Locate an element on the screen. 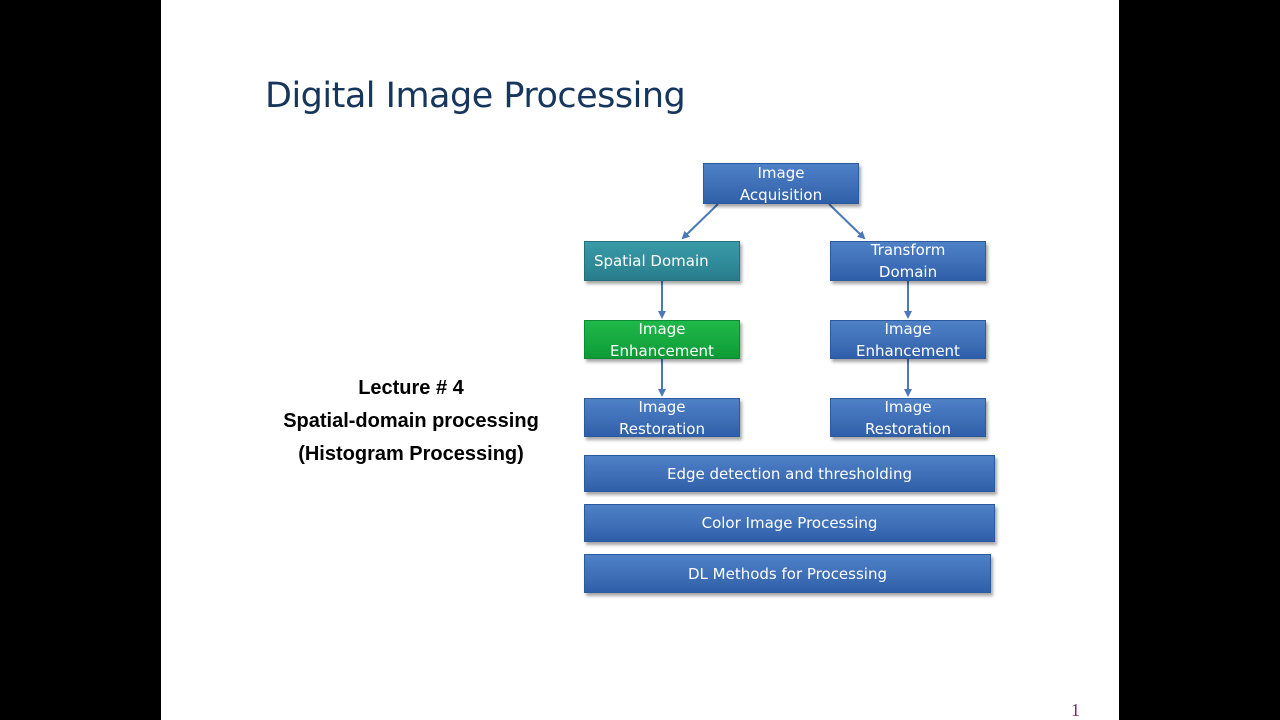  node-image-restoration-spatial: Image Restoration is located at coordinates (662, 417).